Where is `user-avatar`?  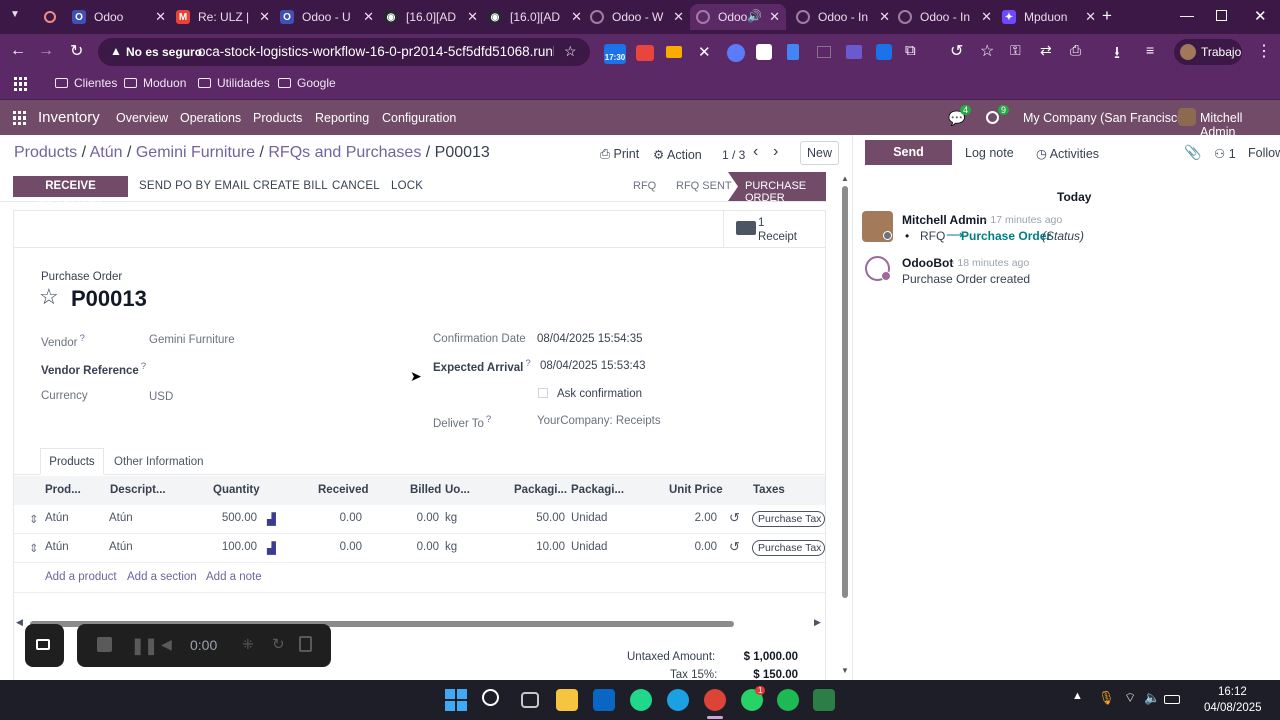 user-avatar is located at coordinates (1187, 117).